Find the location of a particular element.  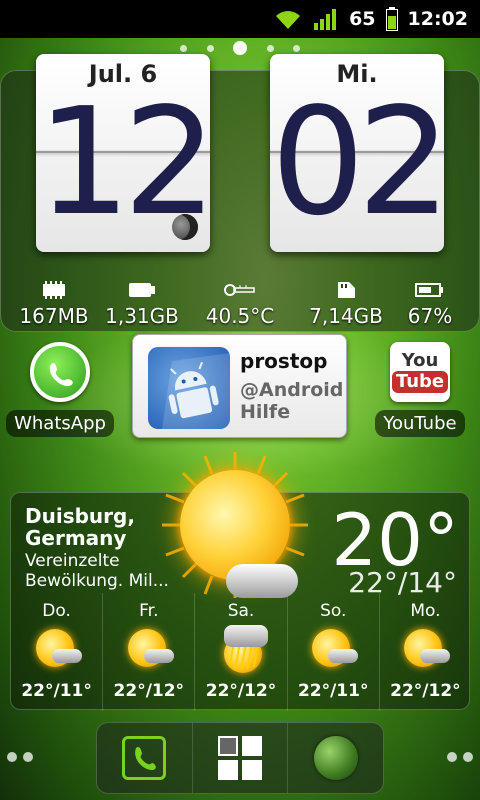

forecast-day: Fr. 22°/12° is located at coordinates (148, 652).